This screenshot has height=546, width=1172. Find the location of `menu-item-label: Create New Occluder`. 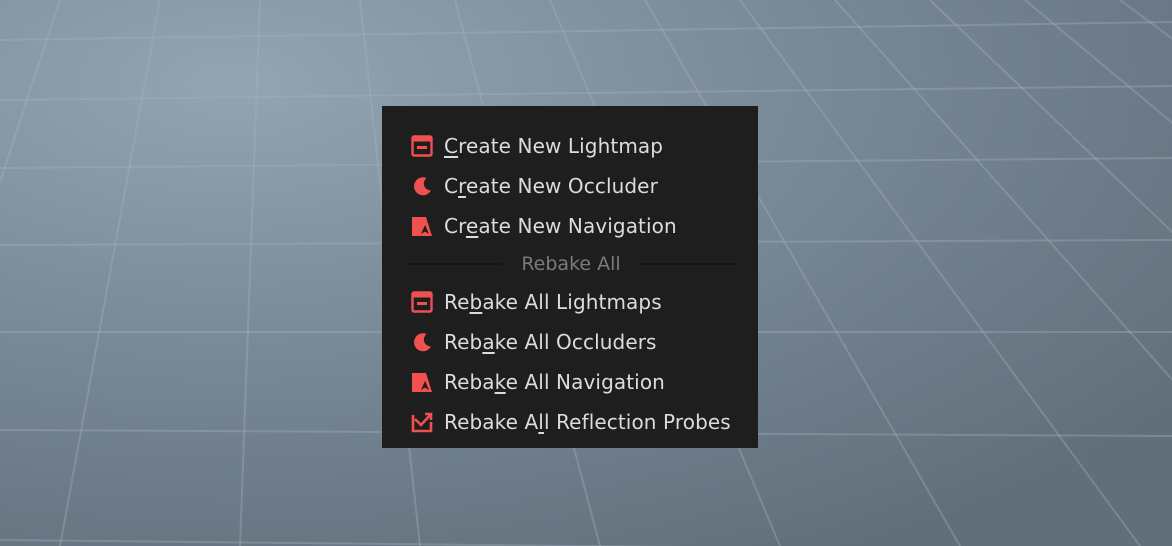

menu-item-label: Create New Occluder is located at coordinates (551, 186).